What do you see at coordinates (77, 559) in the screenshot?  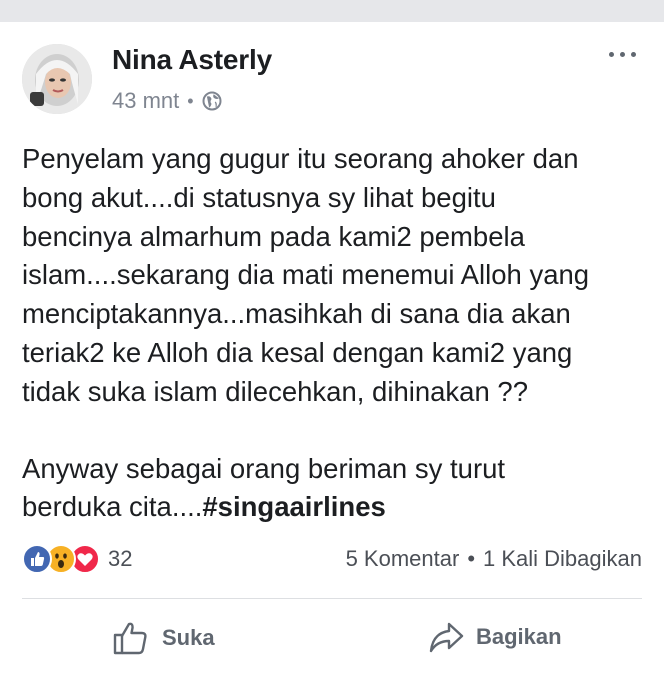 I see `reactions-summary: 32` at bounding box center [77, 559].